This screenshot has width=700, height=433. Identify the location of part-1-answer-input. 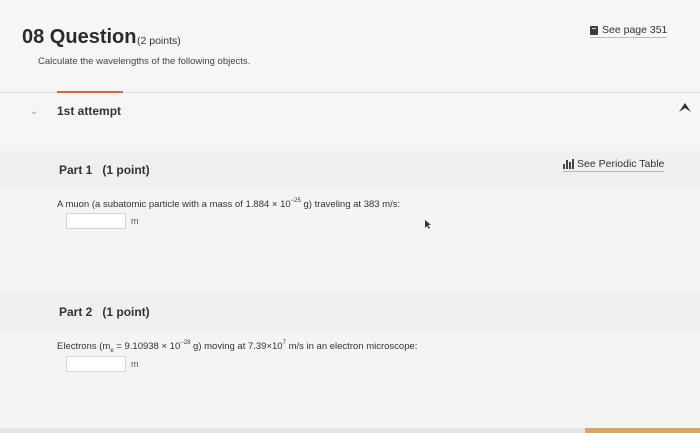
(96, 221).